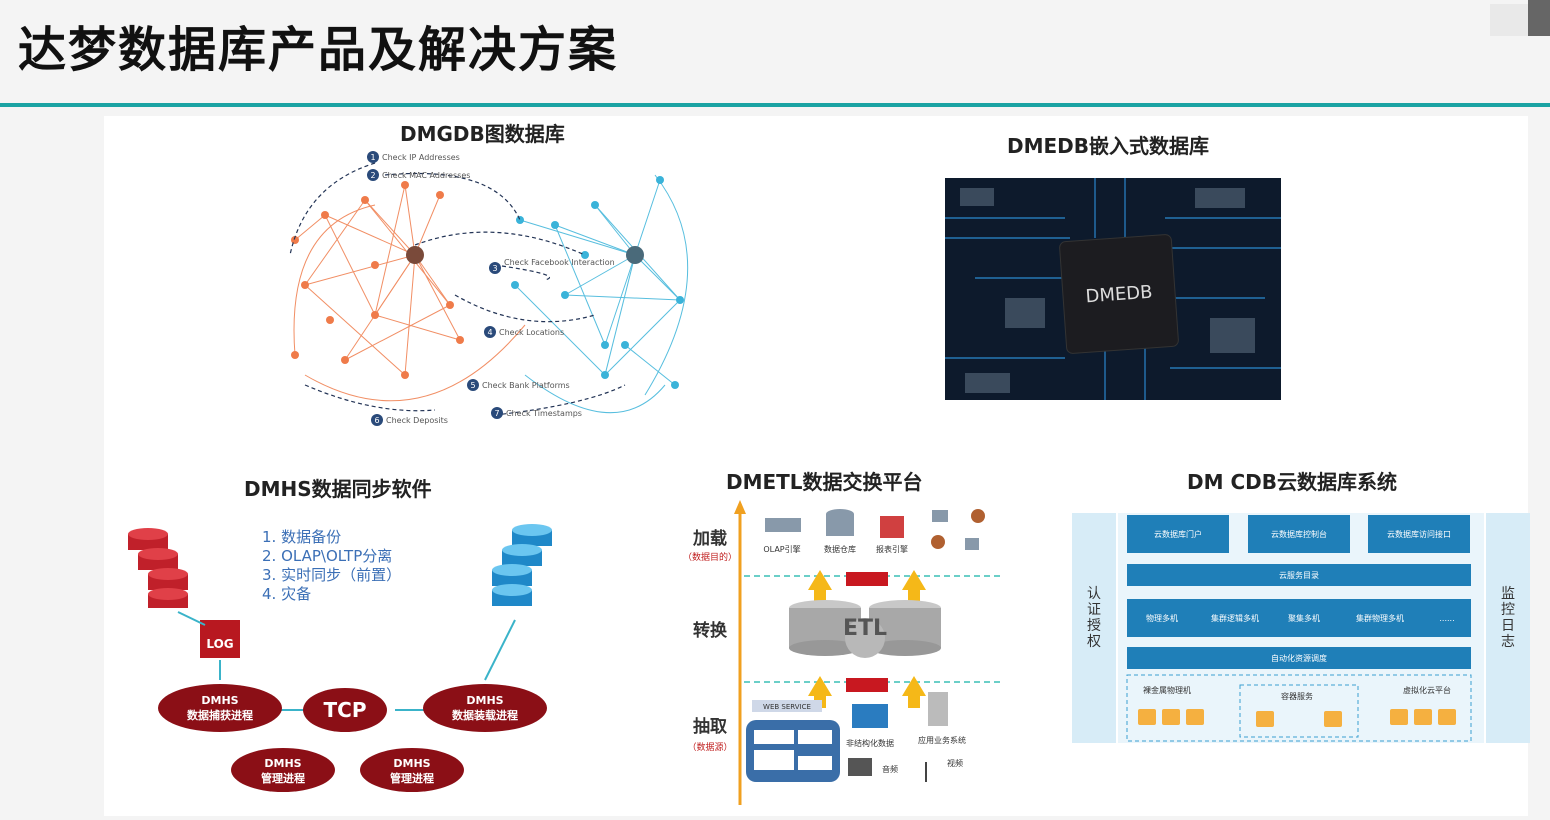 The image size is (1550, 820). Describe the element at coordinates (942, 740) in the screenshot. I see `source-item: 应用业务系统` at that location.